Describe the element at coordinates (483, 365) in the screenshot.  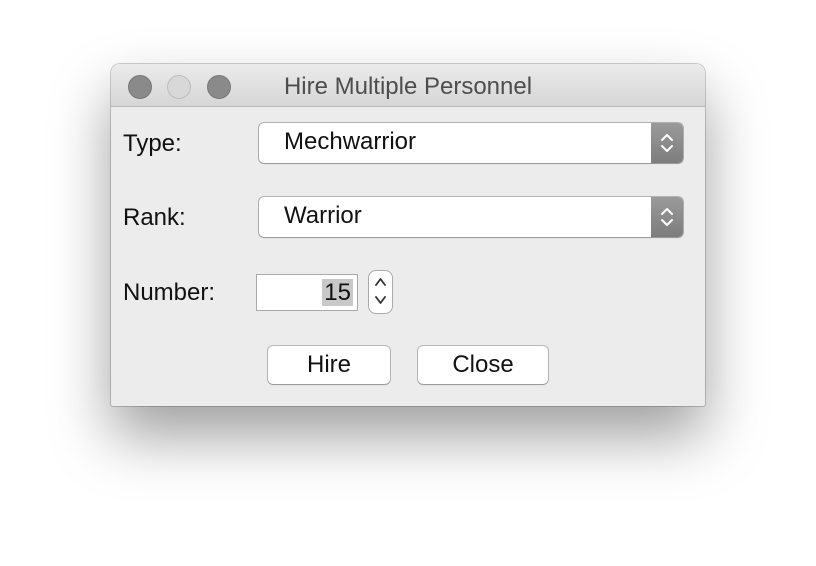
I see `close-button: Close` at that location.